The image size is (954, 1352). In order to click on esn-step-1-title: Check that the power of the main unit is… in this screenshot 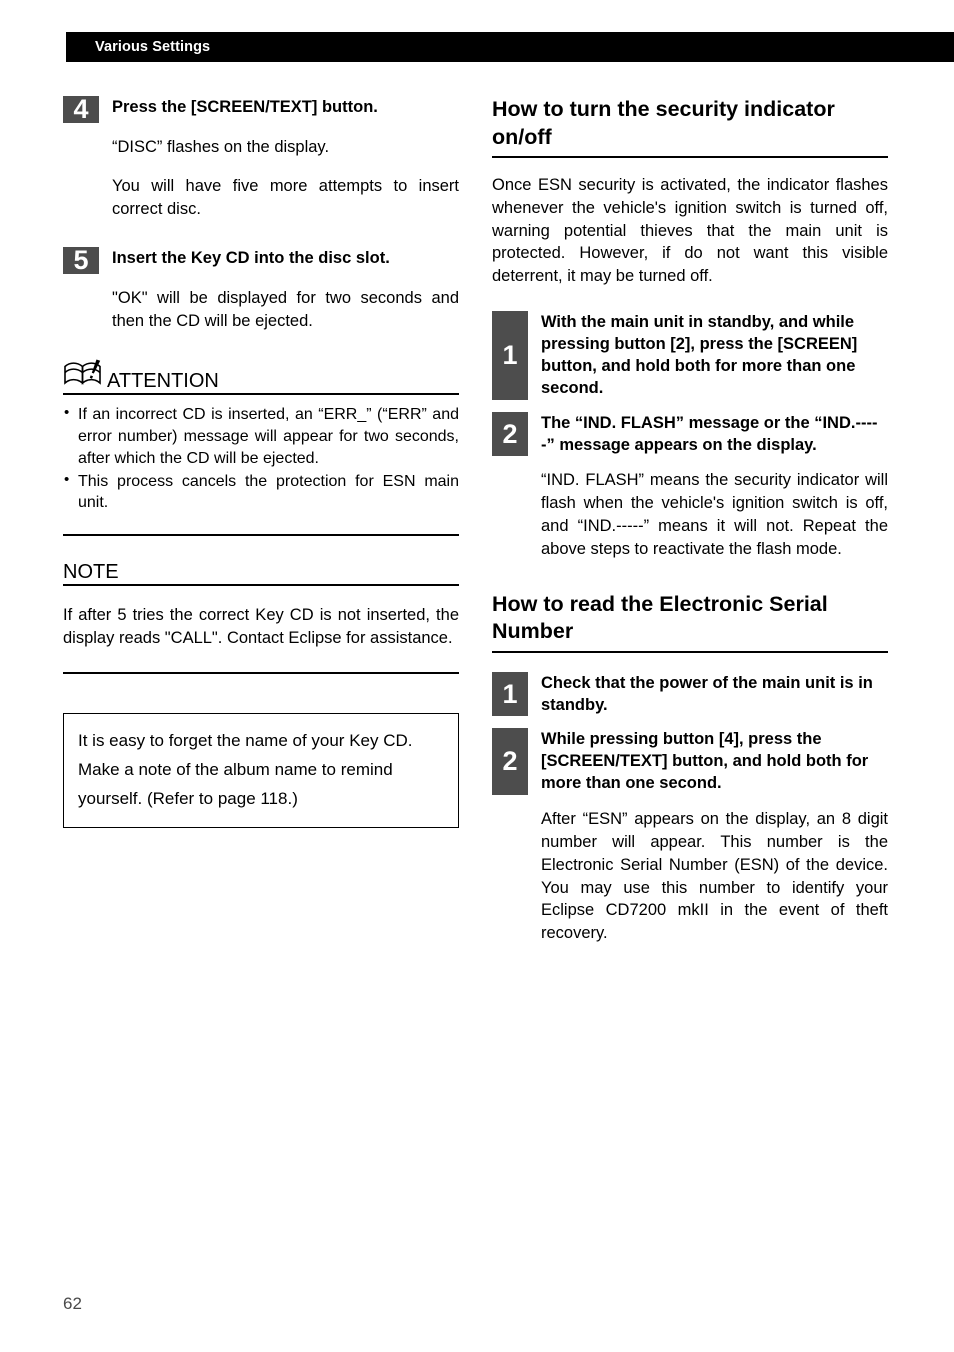, I will do `click(707, 693)`.